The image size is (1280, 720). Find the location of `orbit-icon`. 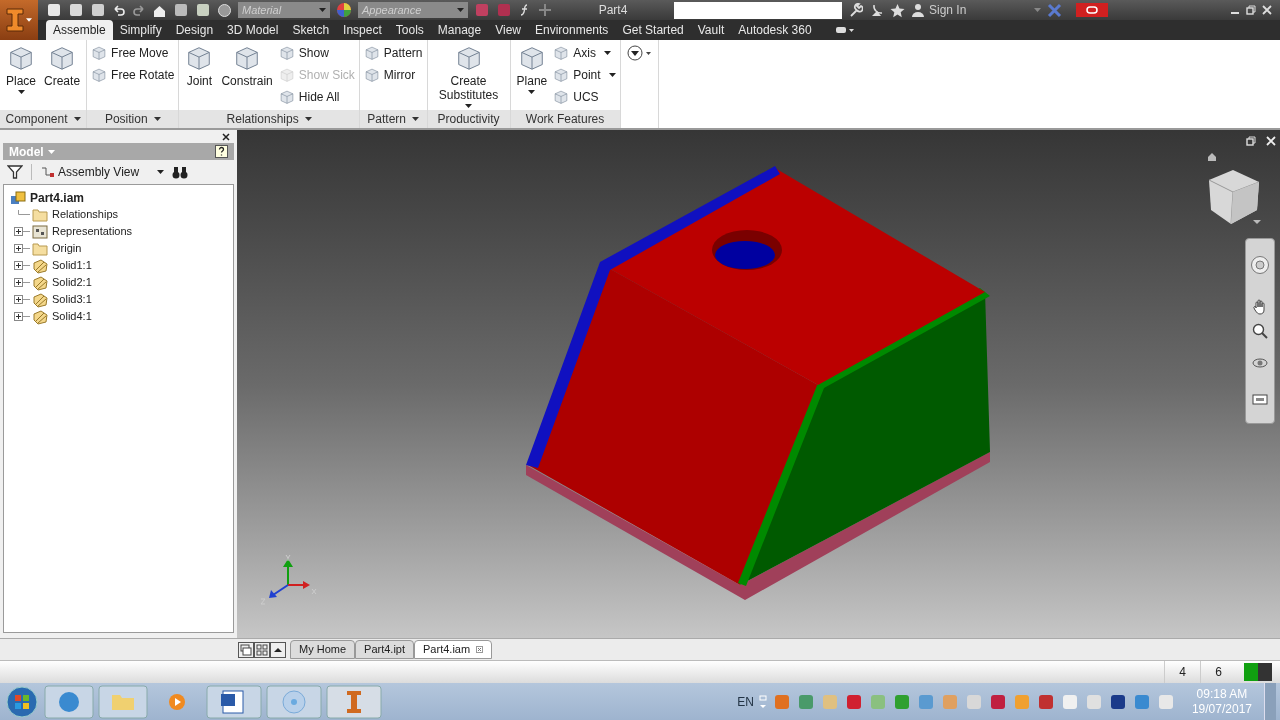

orbit-icon is located at coordinates (1260, 363).